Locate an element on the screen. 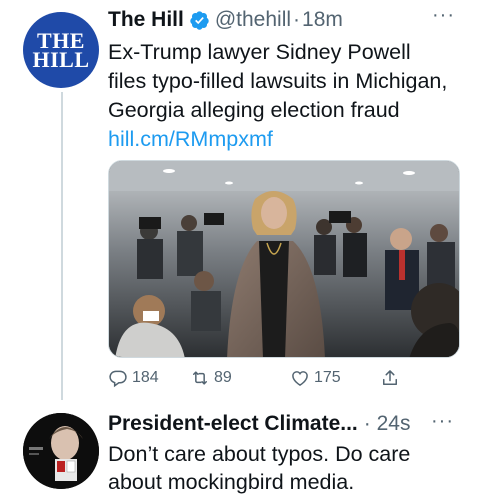 This screenshot has width=482, height=500. heart-icon is located at coordinates (300, 378).